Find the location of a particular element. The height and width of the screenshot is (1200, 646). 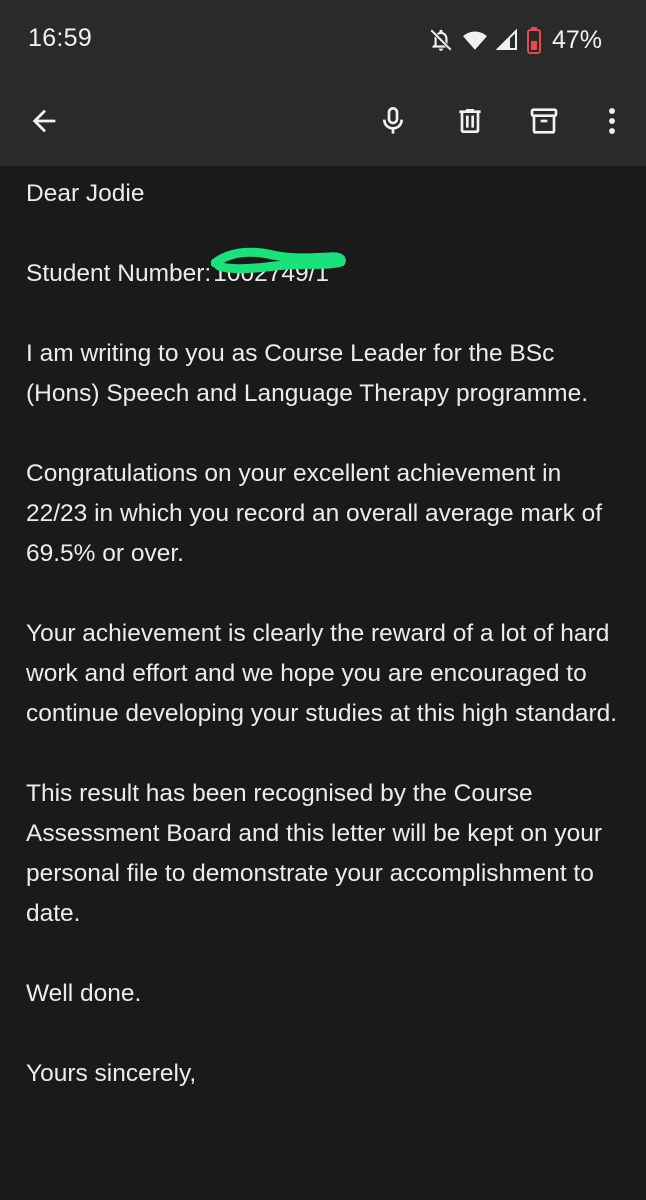

student-number-text: 1002749/1 is located at coordinates (271, 273).